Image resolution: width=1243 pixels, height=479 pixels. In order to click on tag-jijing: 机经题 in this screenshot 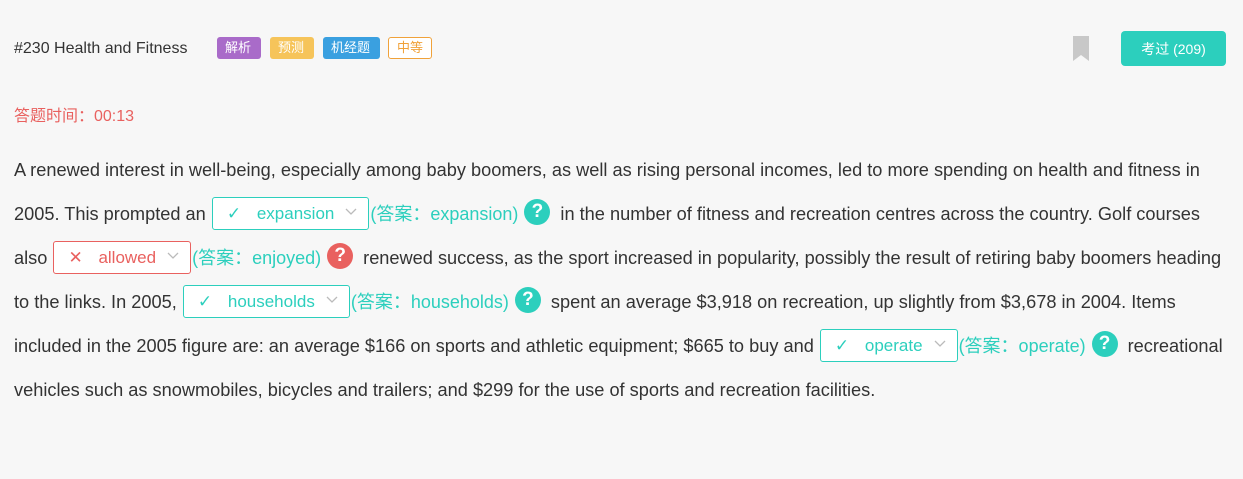, I will do `click(351, 48)`.